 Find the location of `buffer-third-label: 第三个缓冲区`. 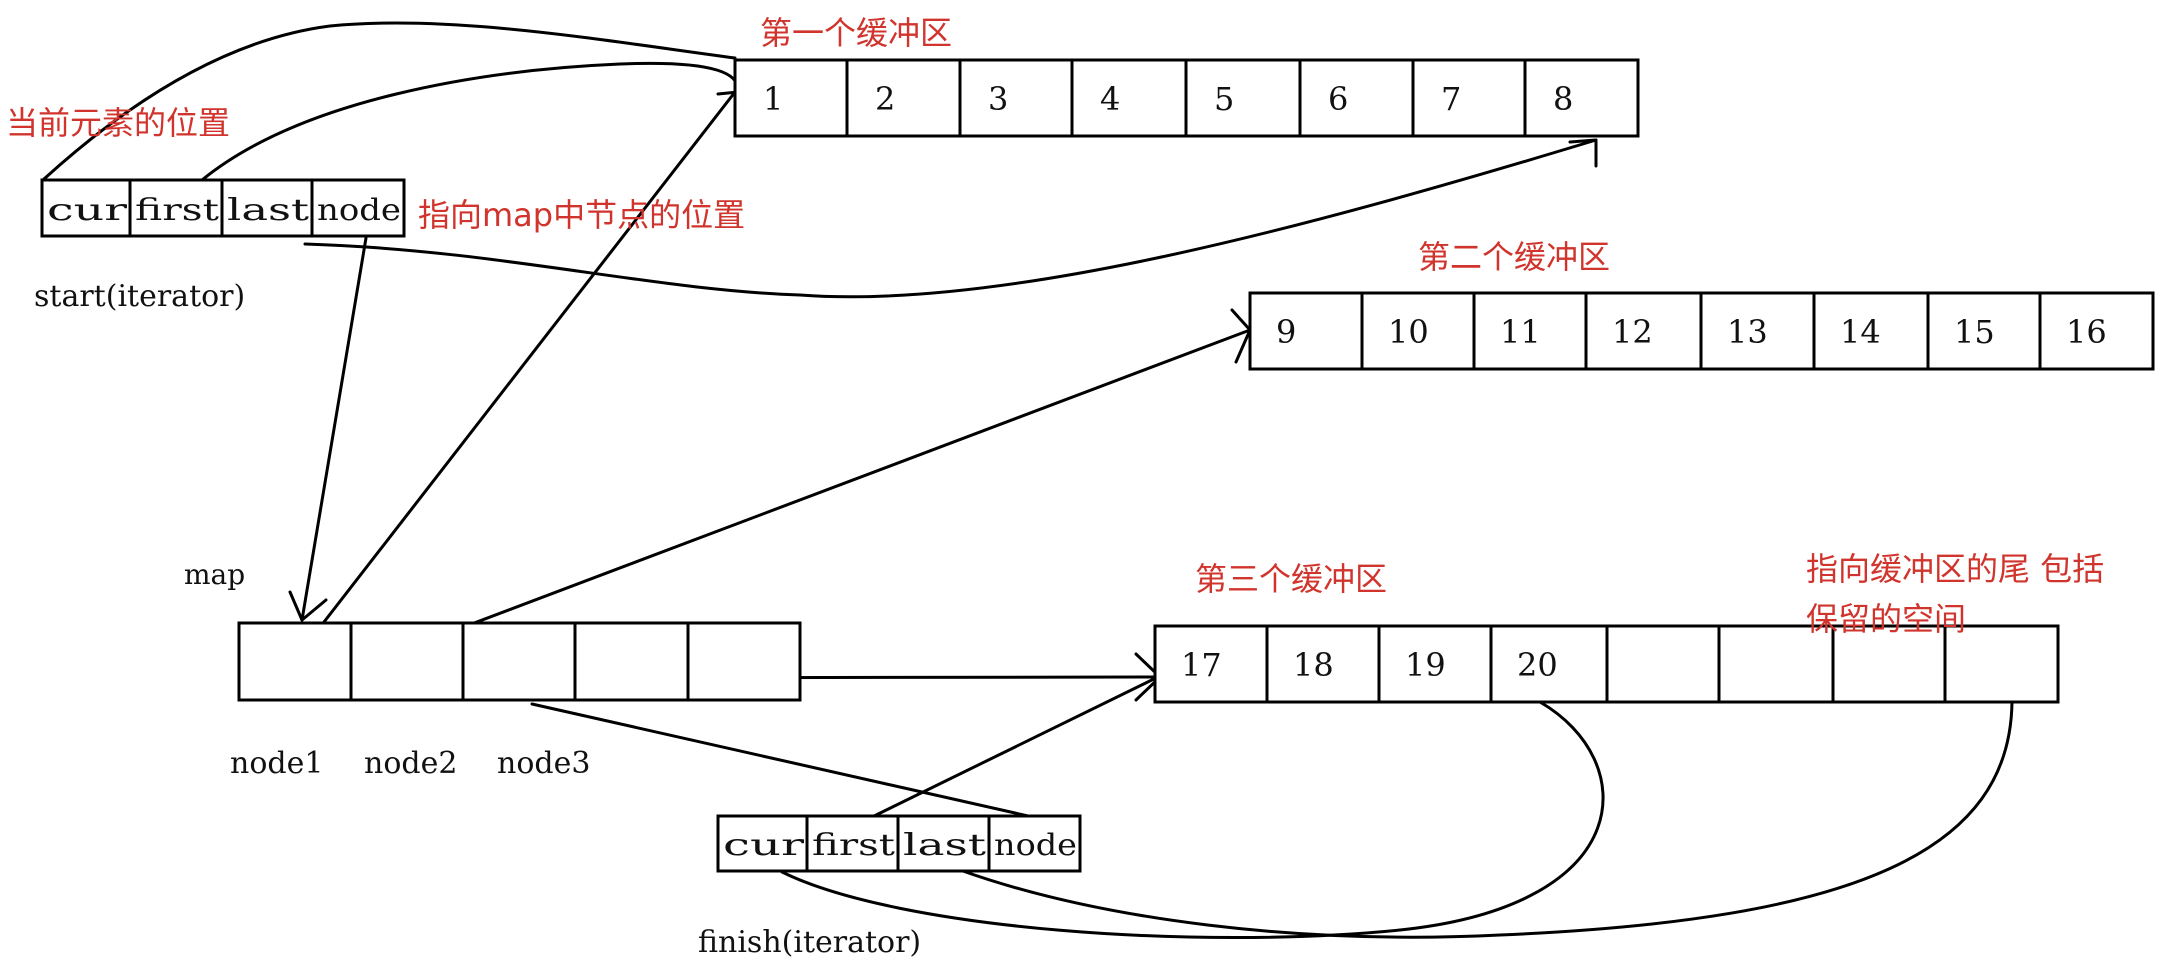

buffer-third-label: 第三个缓冲区 is located at coordinates (1291, 579).